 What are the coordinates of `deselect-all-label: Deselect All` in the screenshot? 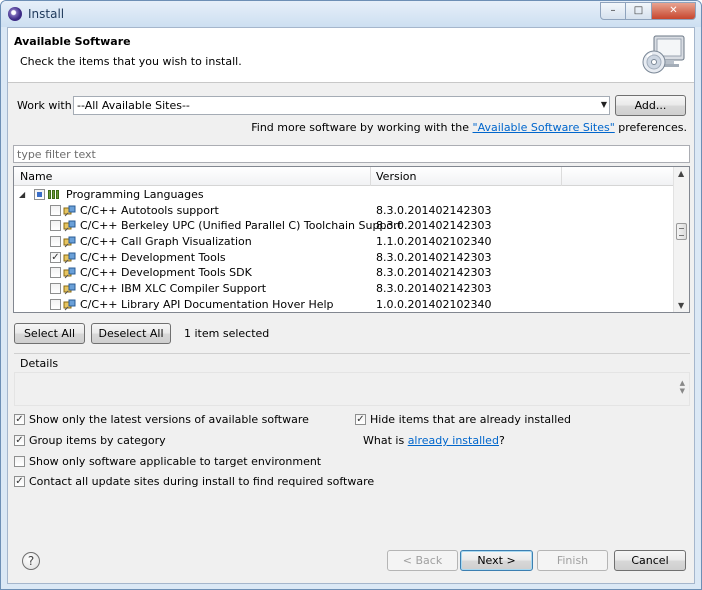 It's located at (131, 333).